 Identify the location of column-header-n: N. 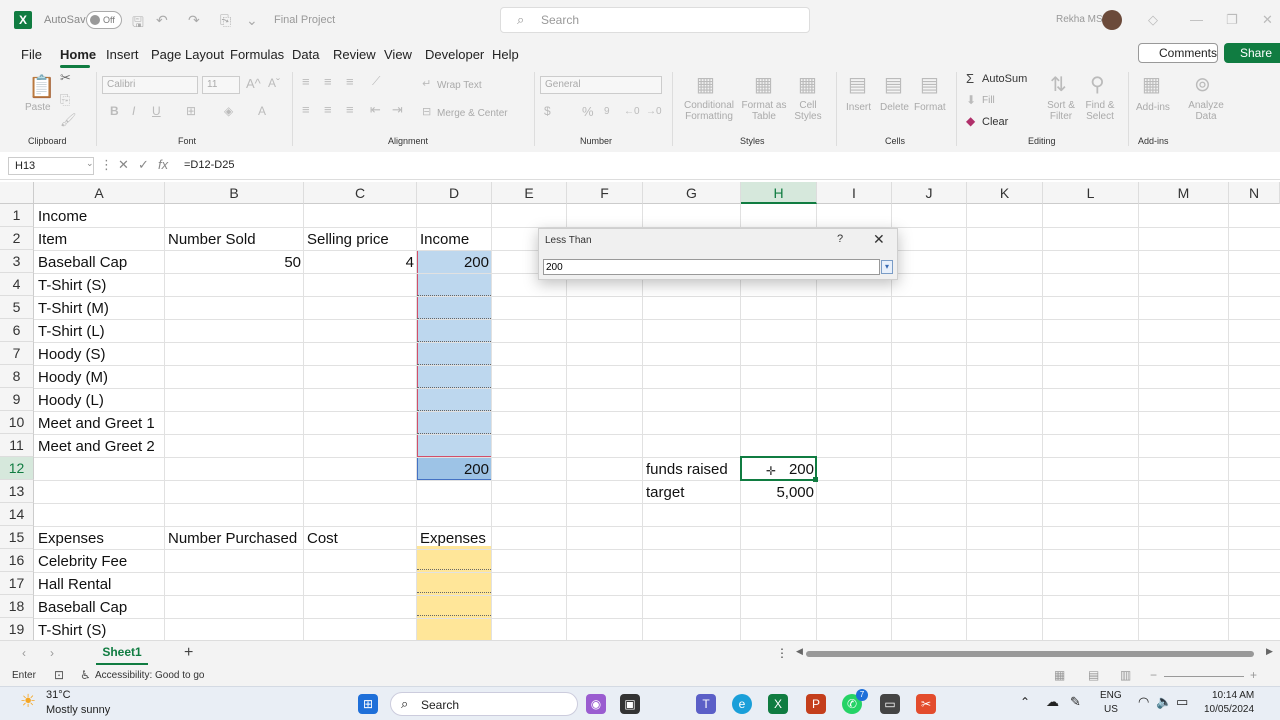
(1254, 193).